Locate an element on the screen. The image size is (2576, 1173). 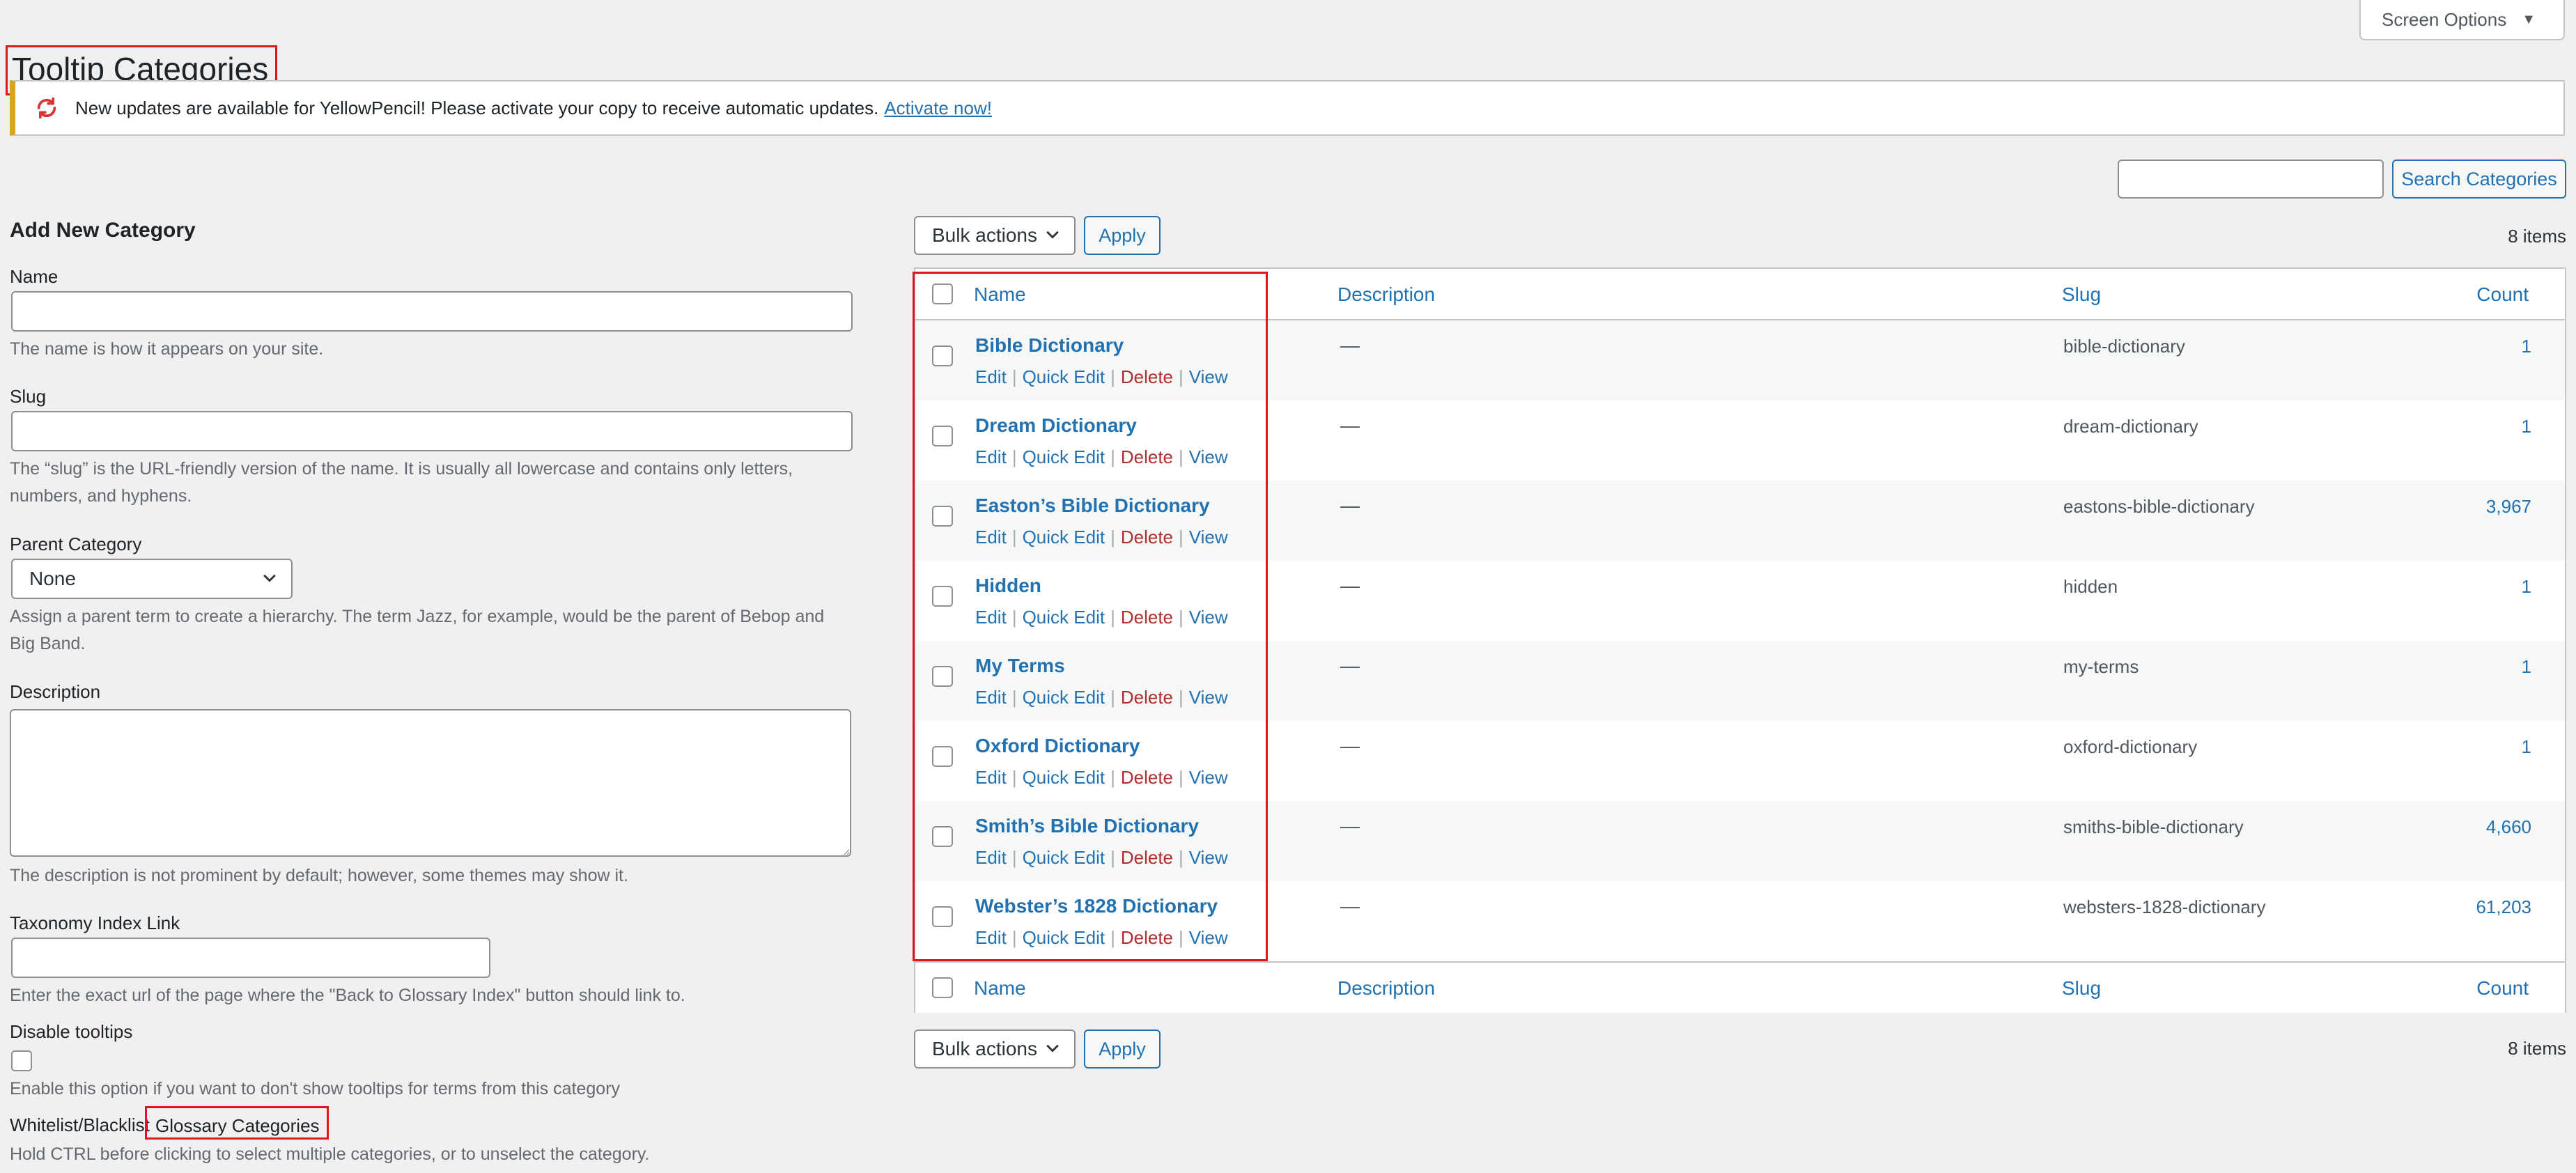
items-count-top: 8 items is located at coordinates (2537, 236).